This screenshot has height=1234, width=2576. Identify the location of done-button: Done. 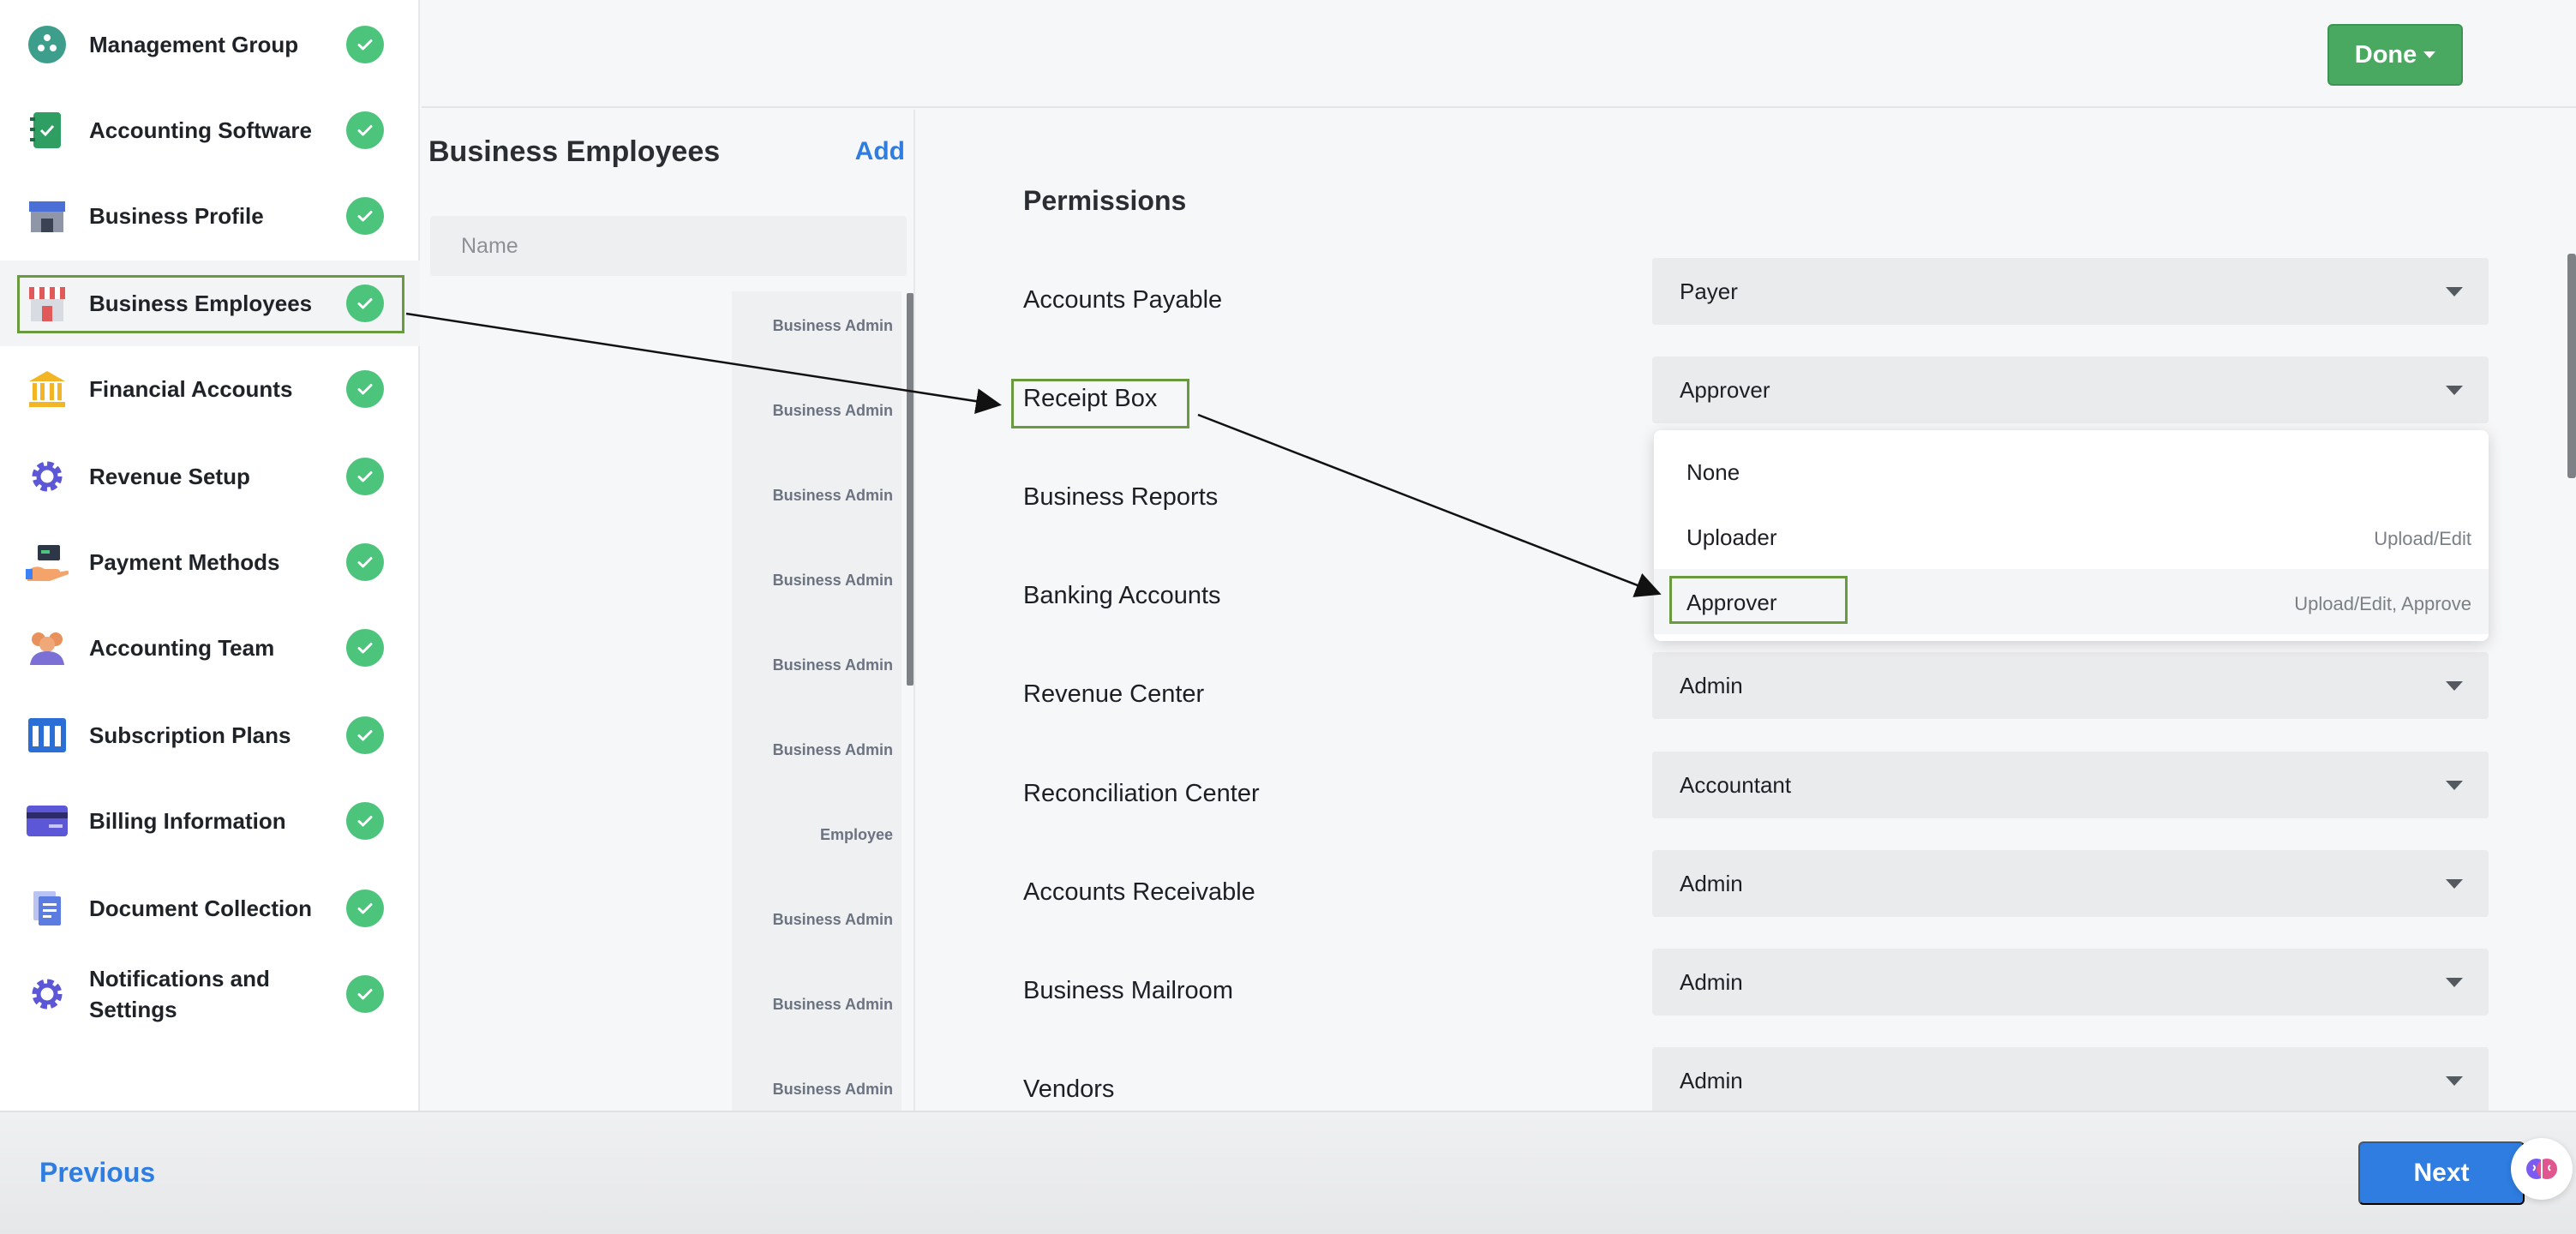
(2395, 55).